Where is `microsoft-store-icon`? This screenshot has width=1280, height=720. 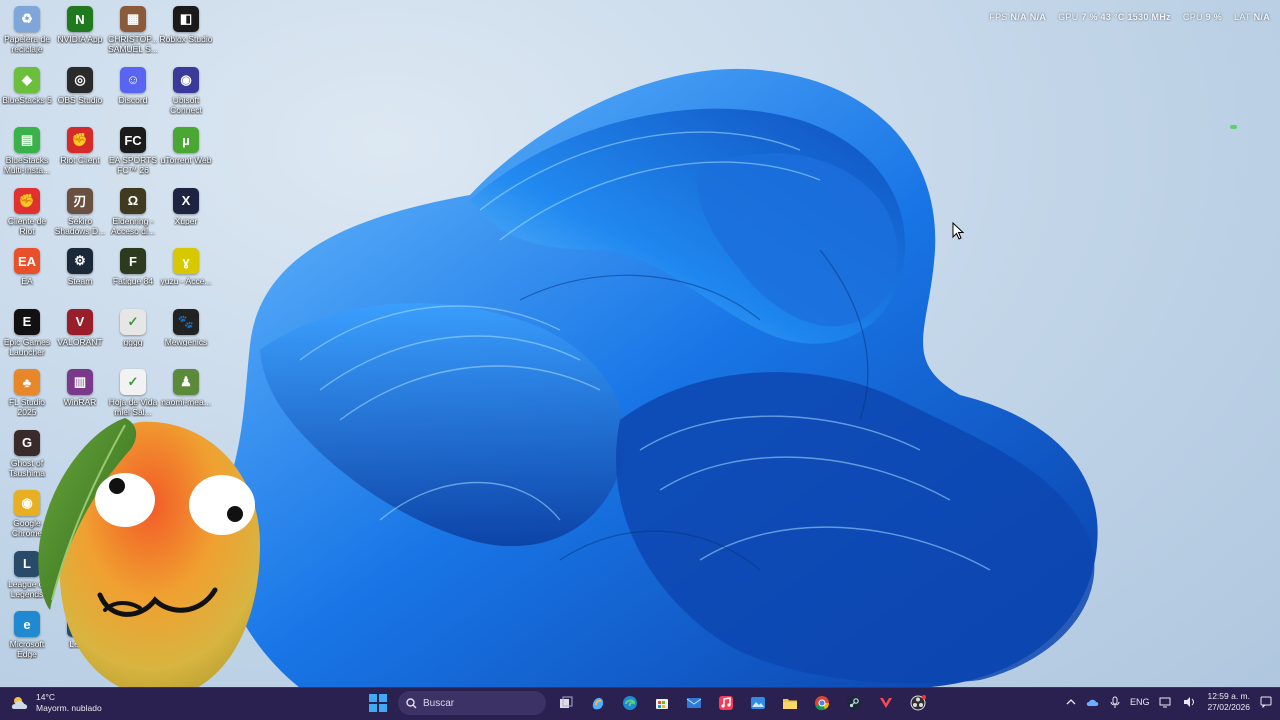
microsoft-store-icon is located at coordinates (662, 704).